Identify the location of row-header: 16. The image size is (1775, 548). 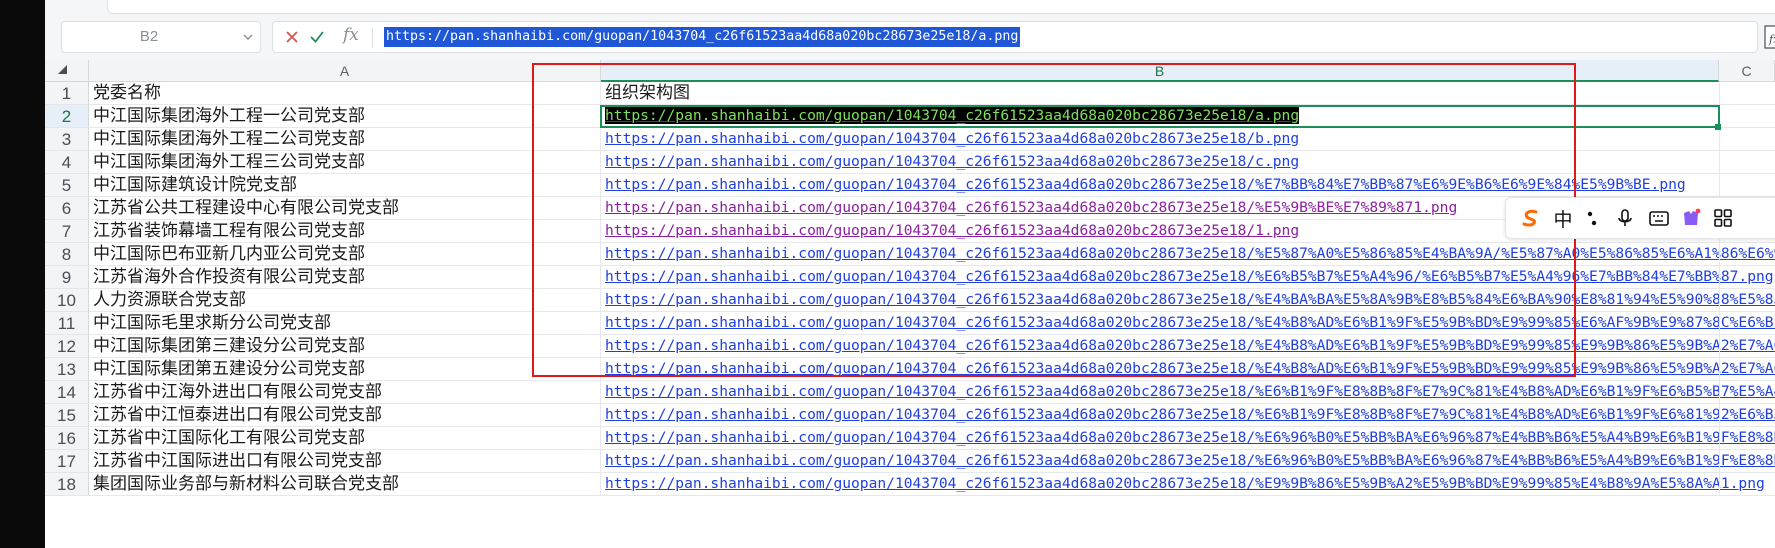
(67, 438).